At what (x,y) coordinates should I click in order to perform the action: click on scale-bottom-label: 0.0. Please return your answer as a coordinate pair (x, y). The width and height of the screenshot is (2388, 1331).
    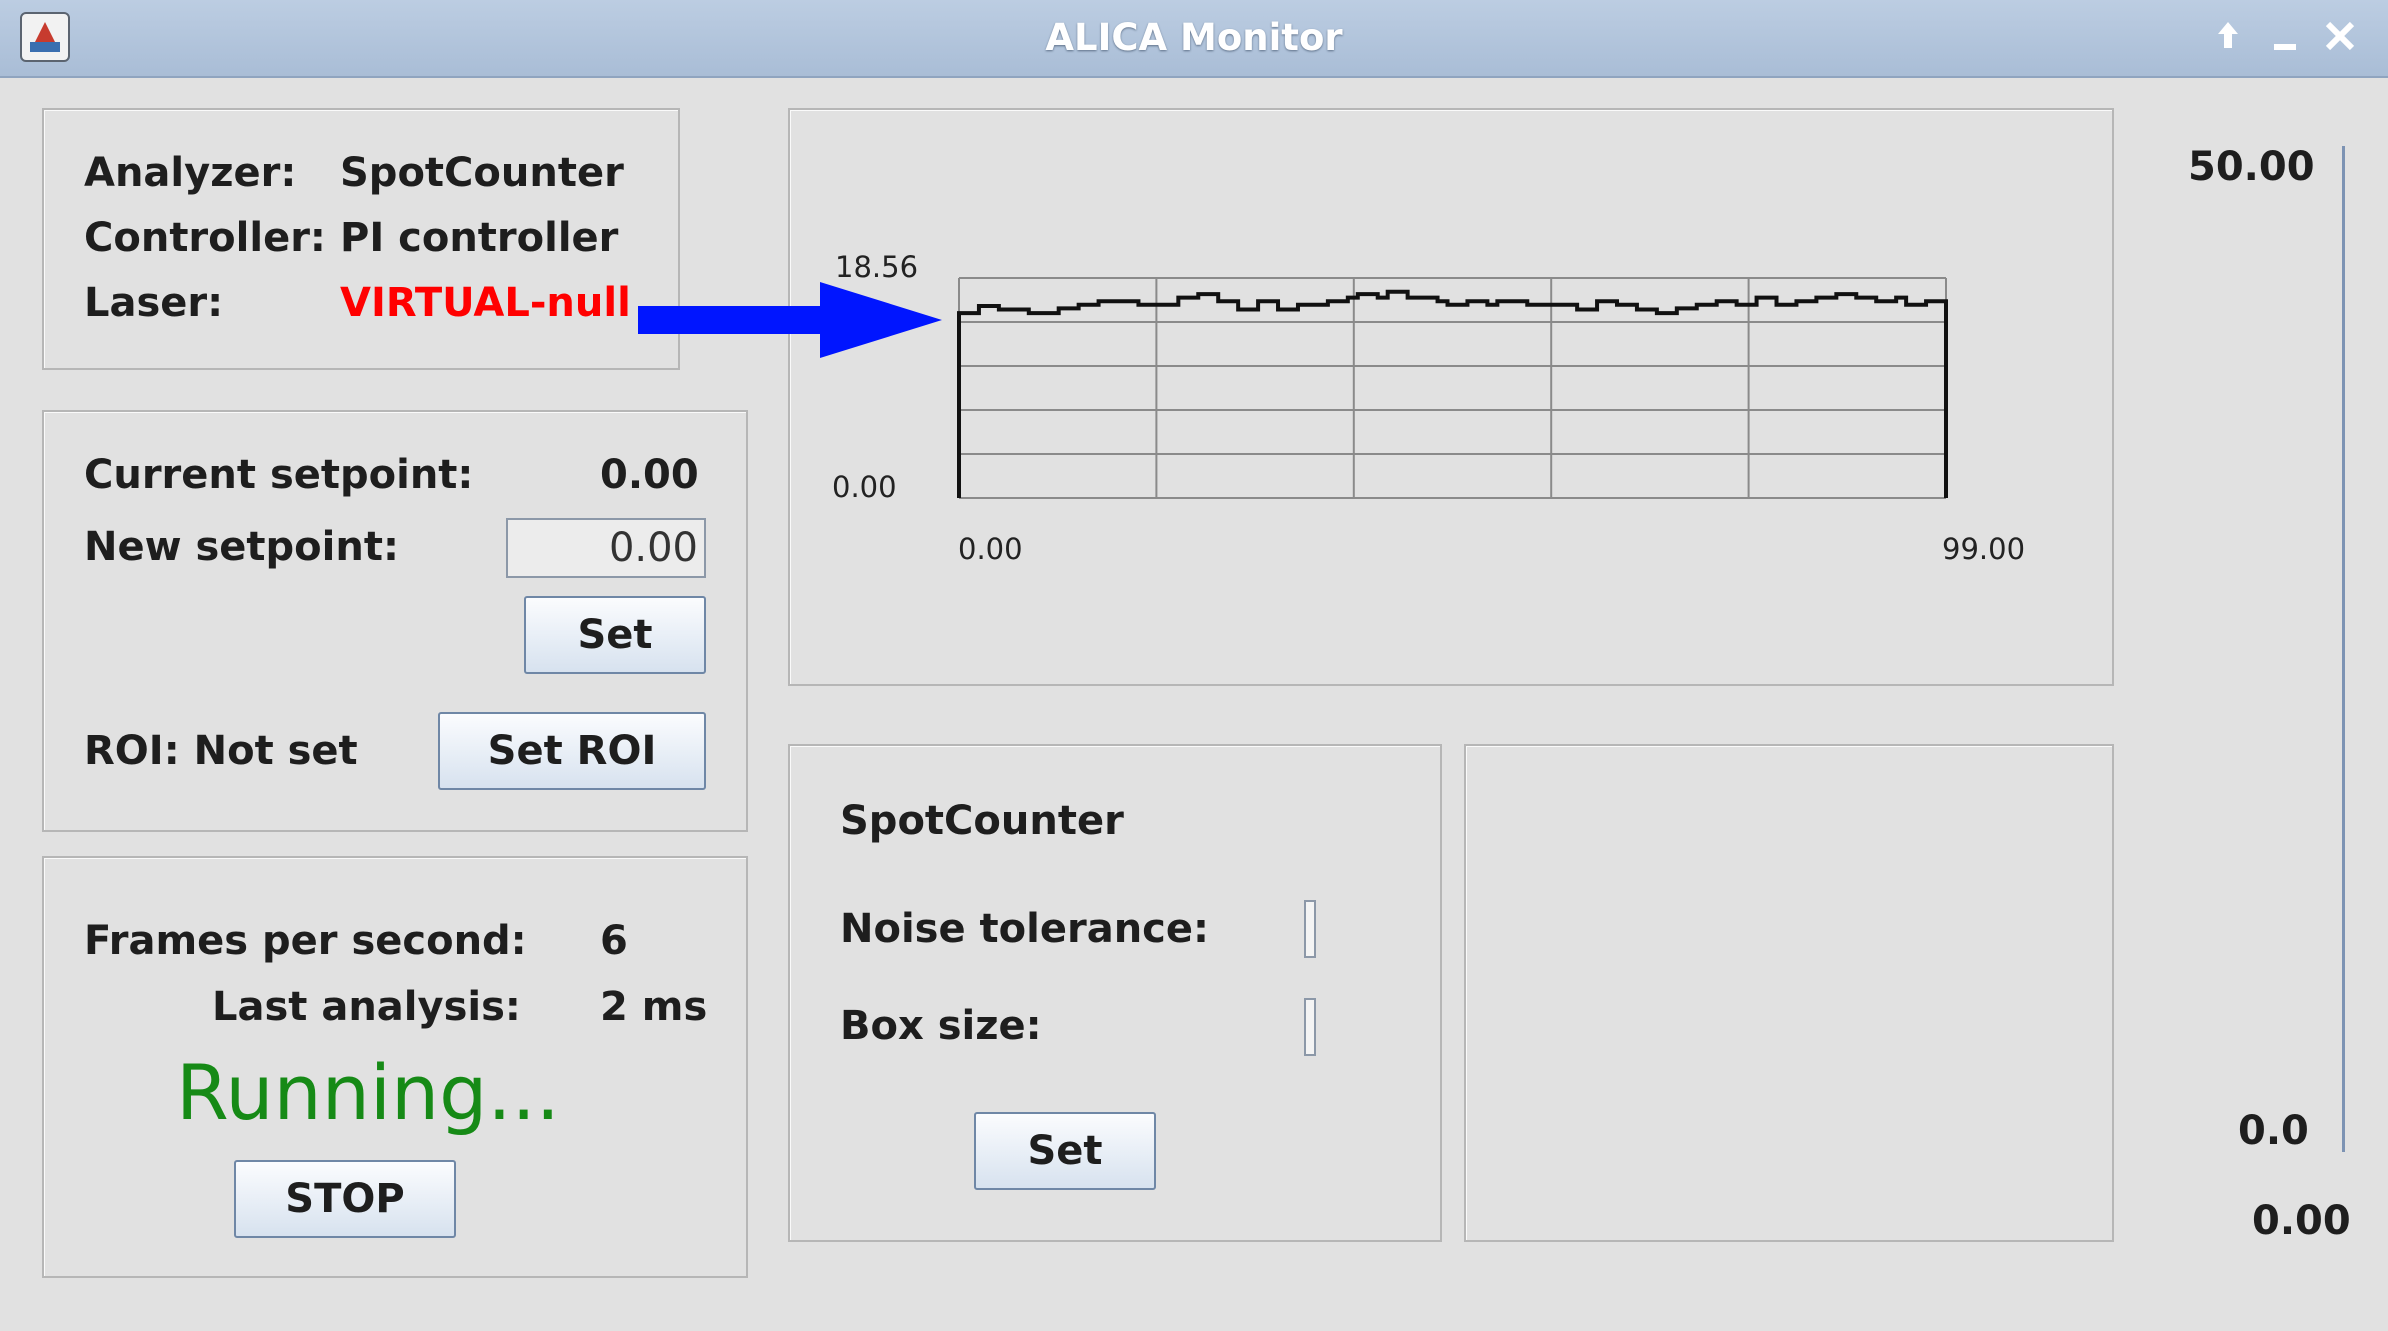
    Looking at the image, I should click on (2273, 1131).